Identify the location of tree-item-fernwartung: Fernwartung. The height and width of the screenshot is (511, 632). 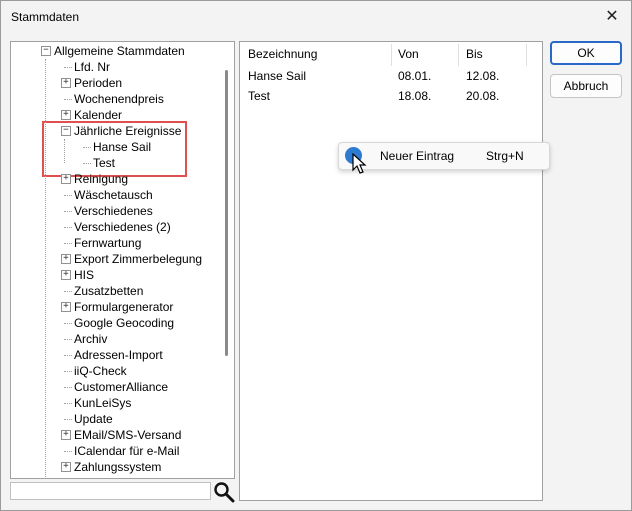
(116, 243).